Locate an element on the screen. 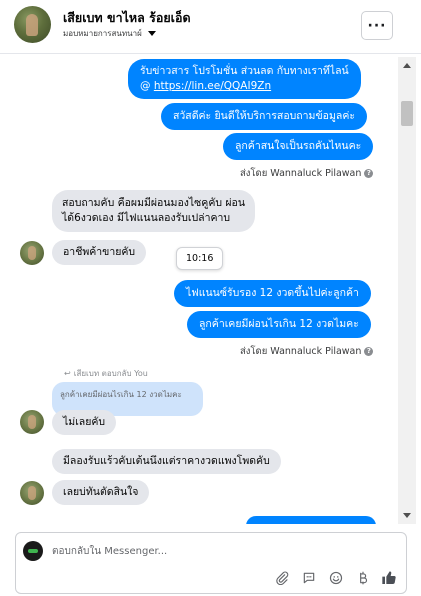  chevron-down-icon is located at coordinates (151, 33).